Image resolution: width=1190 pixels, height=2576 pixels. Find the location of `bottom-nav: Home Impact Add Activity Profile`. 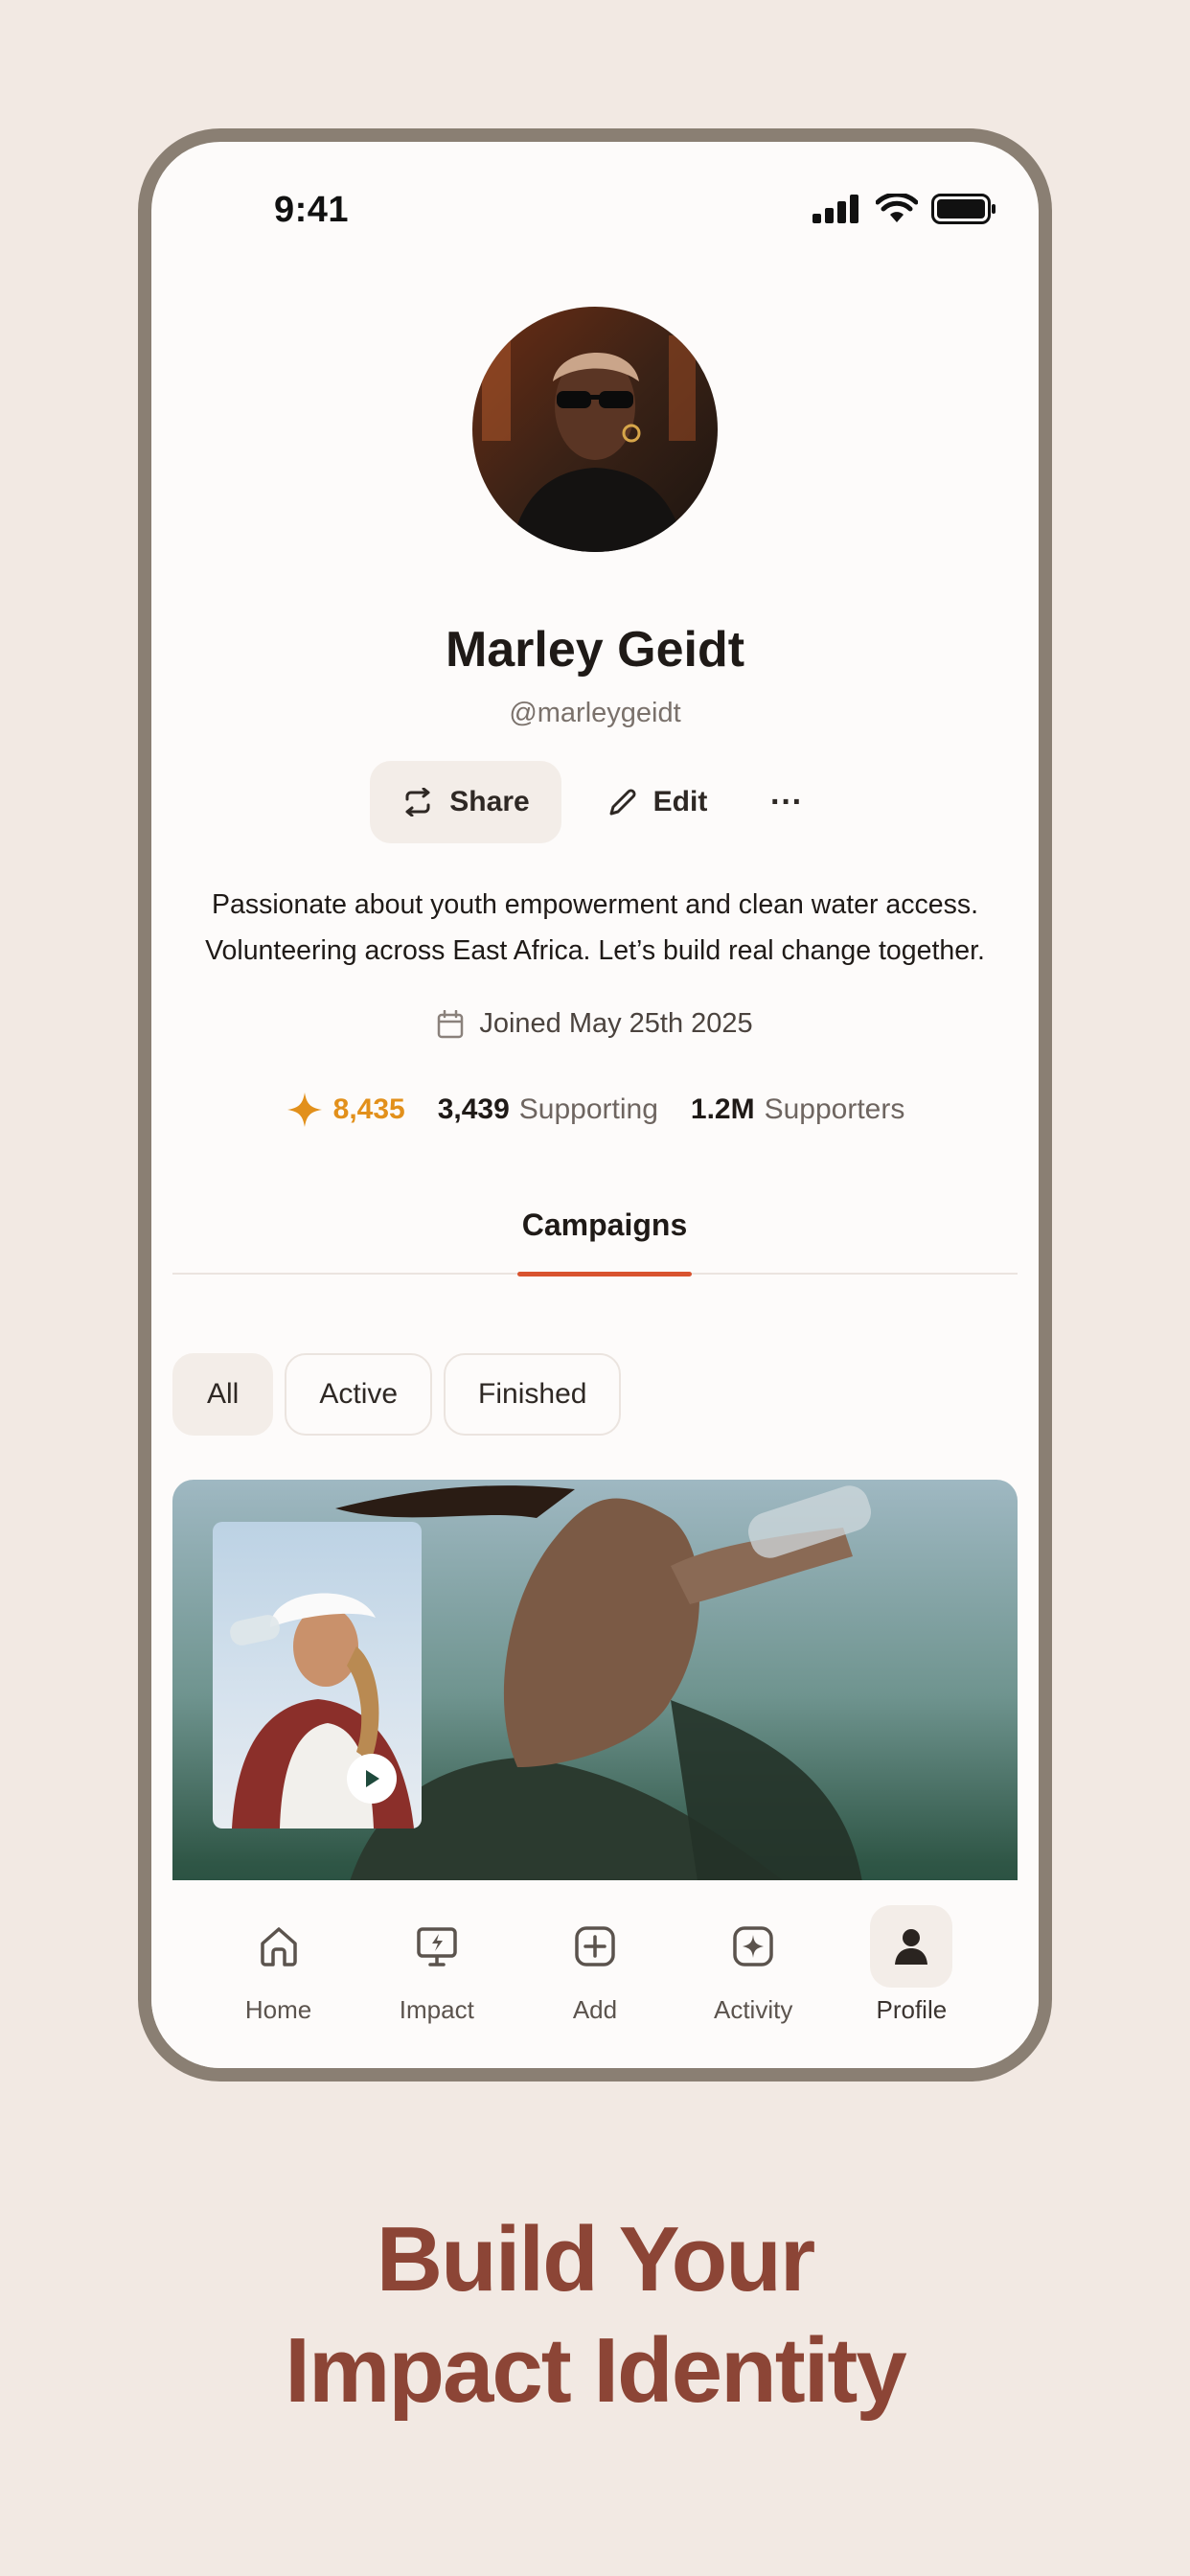

bottom-nav: Home Impact Add Activity Profile is located at coordinates (595, 1974).